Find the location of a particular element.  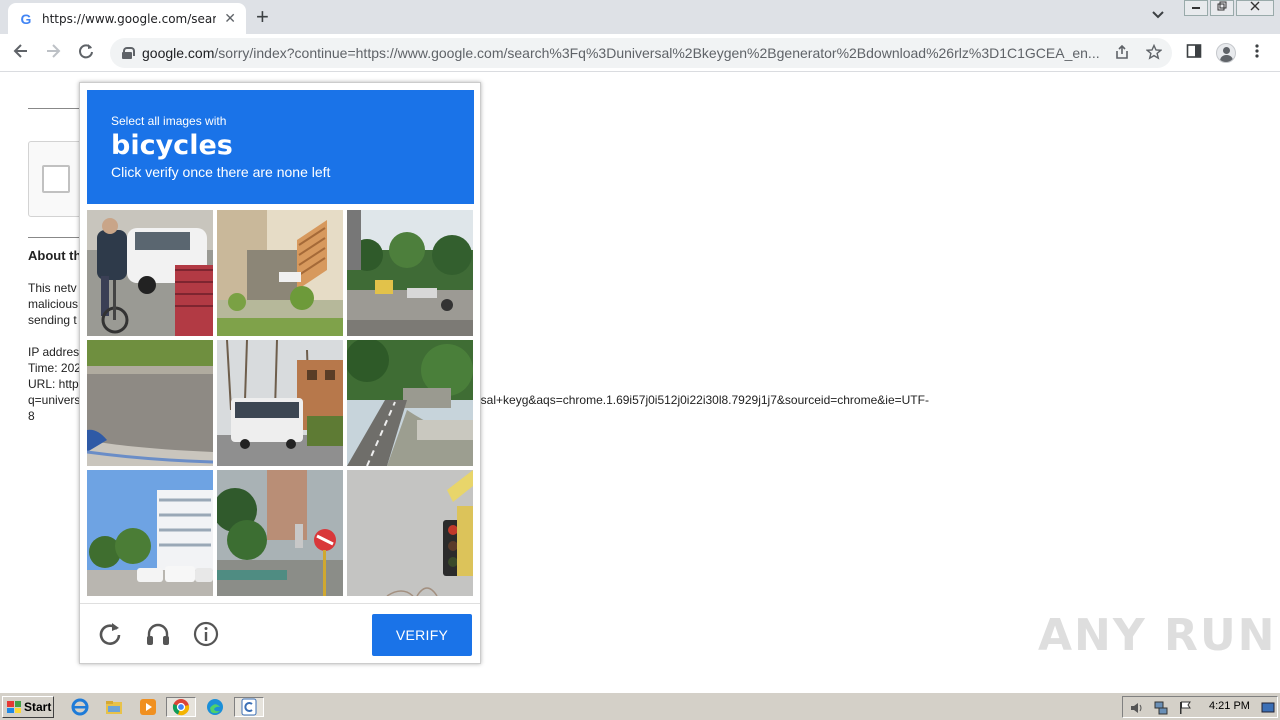

captcha-tile-park-with-signs is located at coordinates (410, 273).